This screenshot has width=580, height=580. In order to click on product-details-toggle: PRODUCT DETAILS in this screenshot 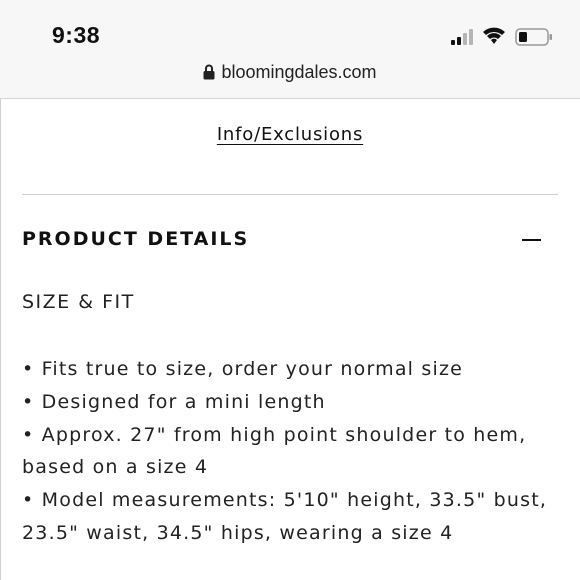, I will do `click(290, 240)`.